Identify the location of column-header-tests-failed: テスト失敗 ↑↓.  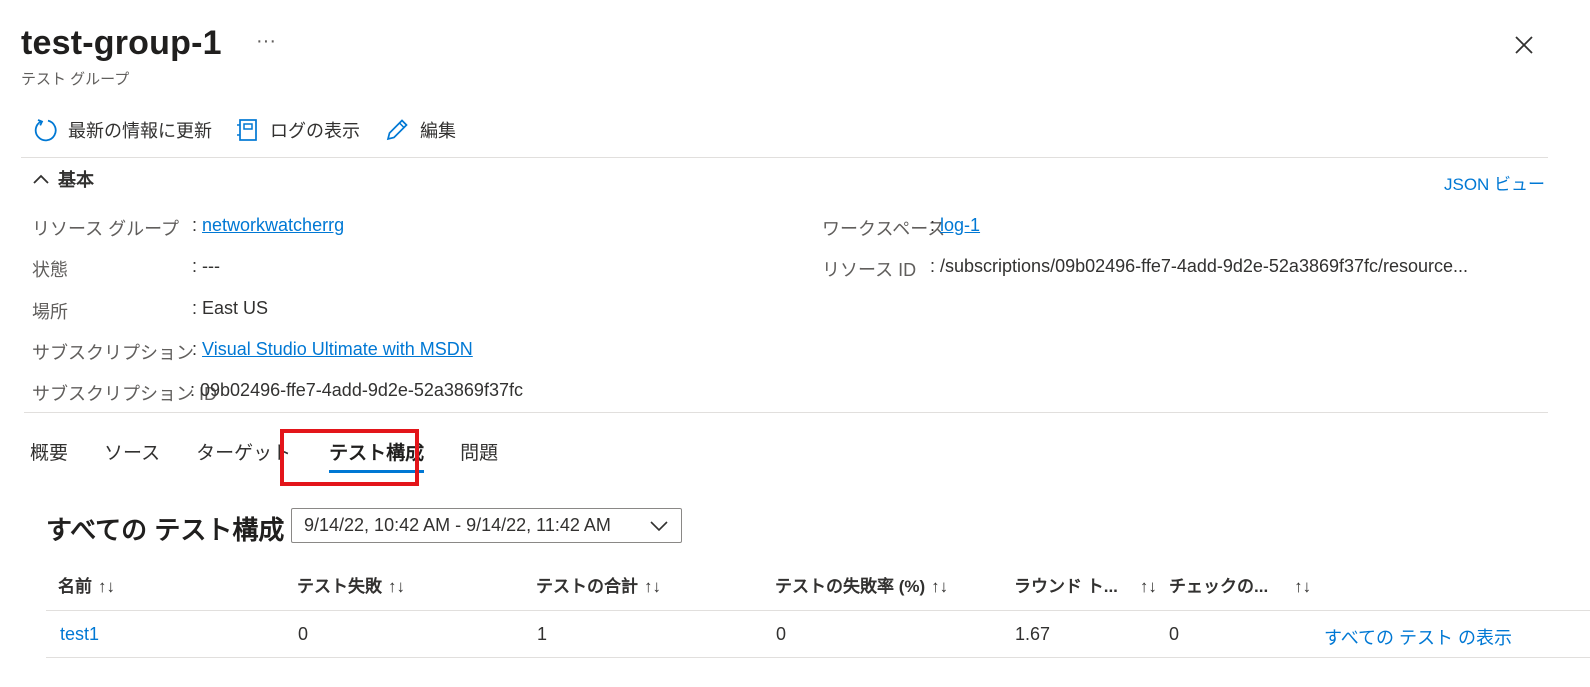
(351, 584).